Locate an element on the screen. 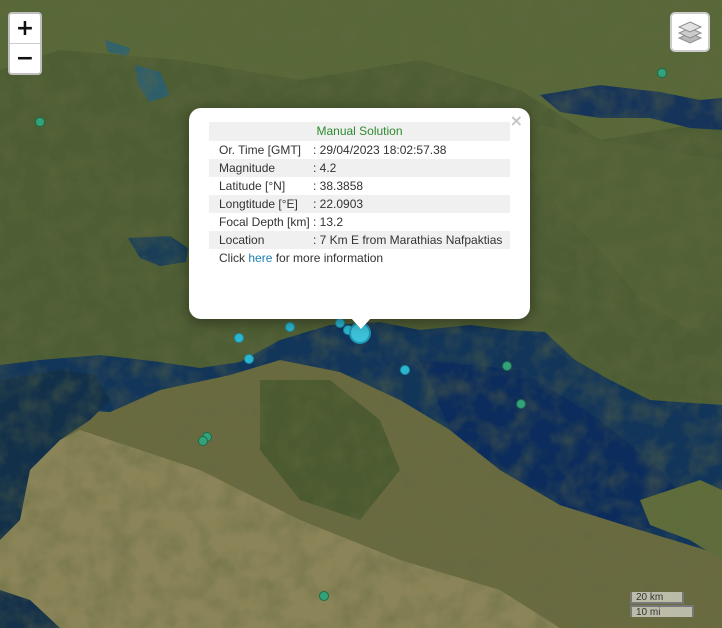  scale-mi: 10 mi is located at coordinates (662, 611).